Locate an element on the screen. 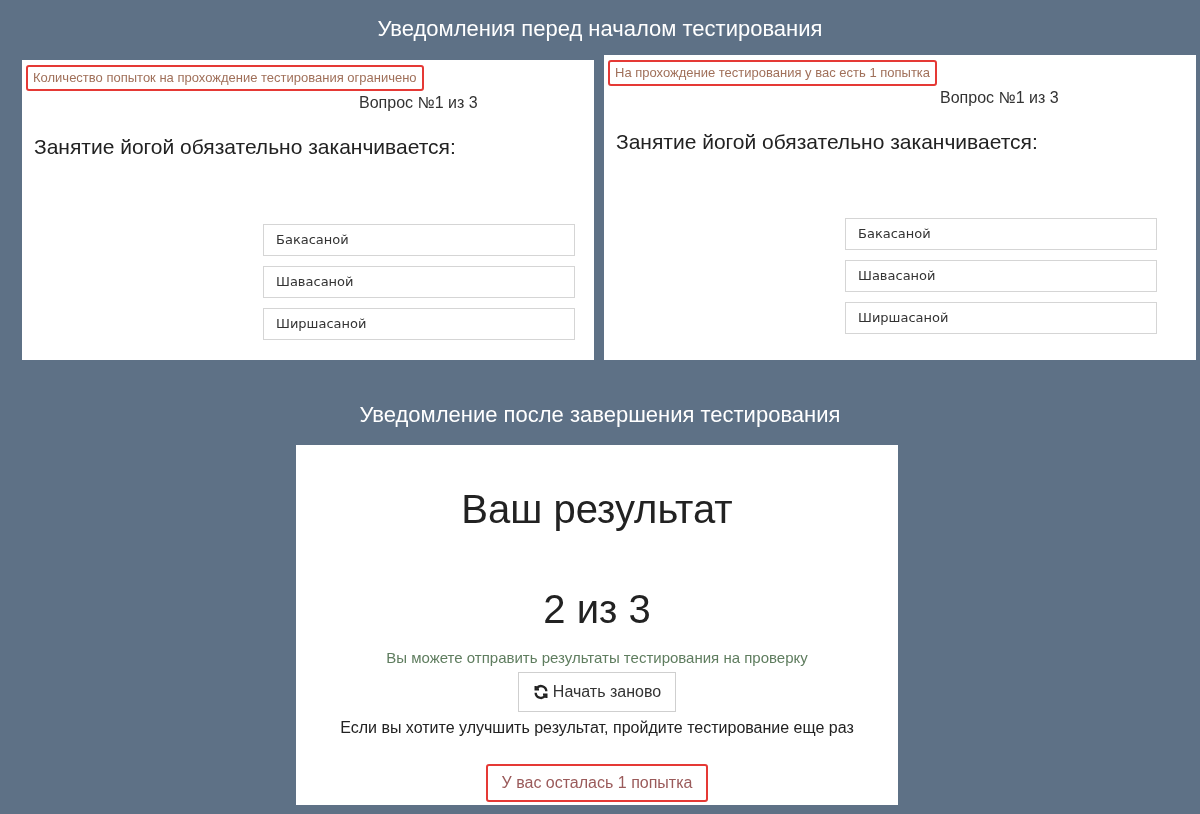 The image size is (1200, 814). attempts-notice: Количество попыток на прохождение тестирования ограничено is located at coordinates (225, 78).